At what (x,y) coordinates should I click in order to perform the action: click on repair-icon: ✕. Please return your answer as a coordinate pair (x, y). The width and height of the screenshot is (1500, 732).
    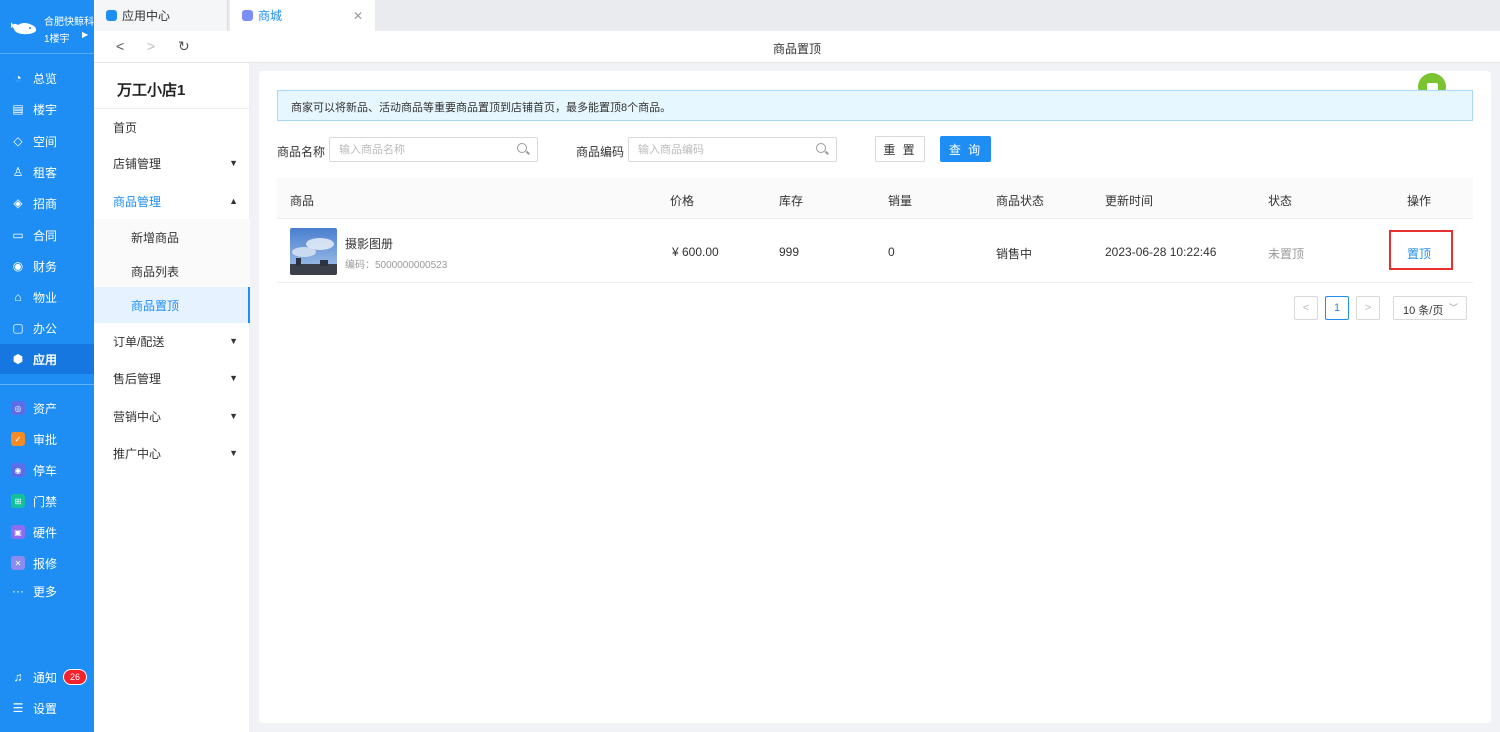
    Looking at the image, I should click on (18, 563).